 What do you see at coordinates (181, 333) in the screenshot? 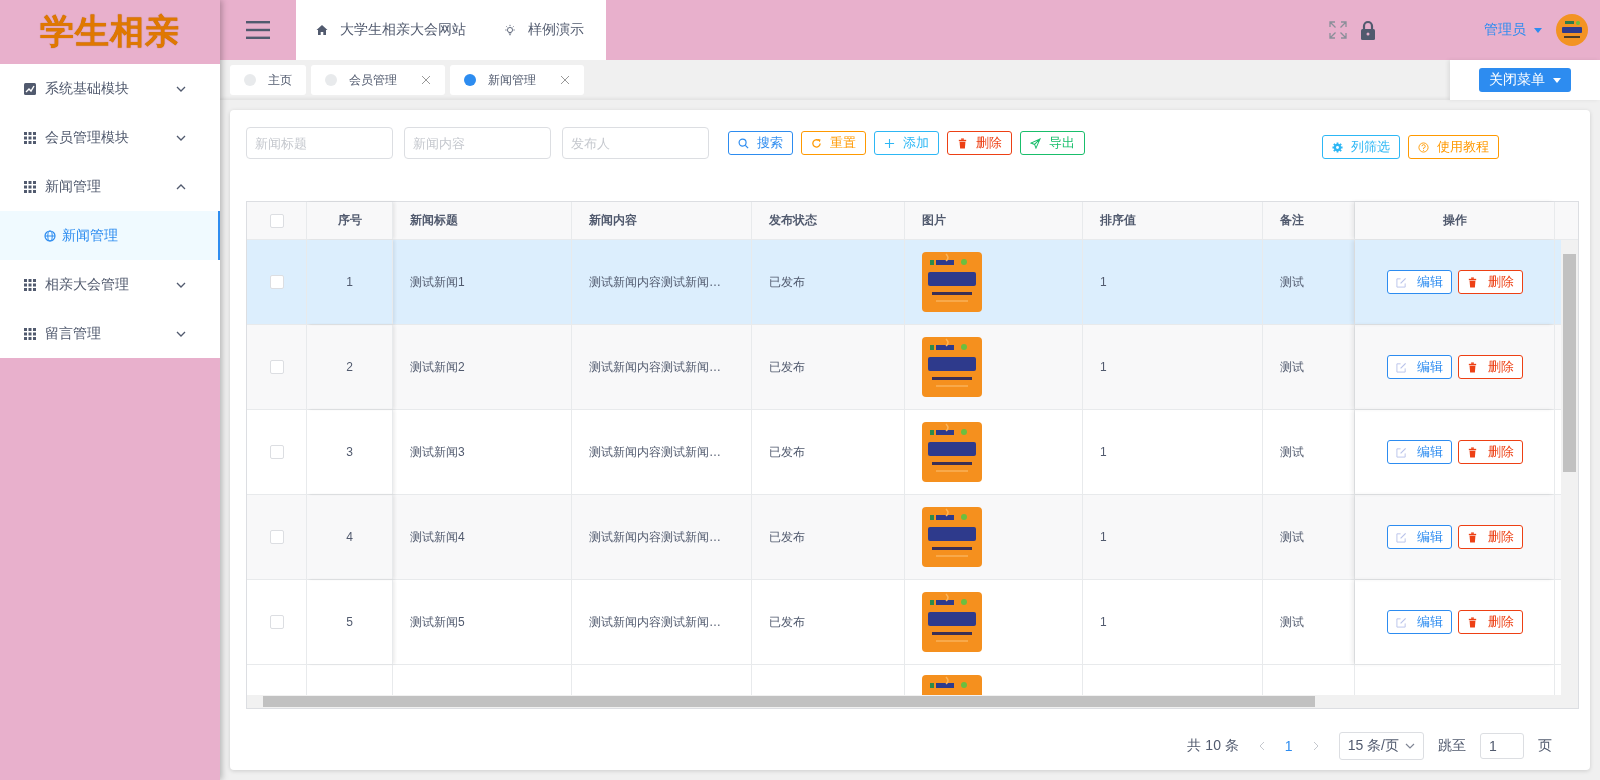
I see `chevron-down-icon` at bounding box center [181, 333].